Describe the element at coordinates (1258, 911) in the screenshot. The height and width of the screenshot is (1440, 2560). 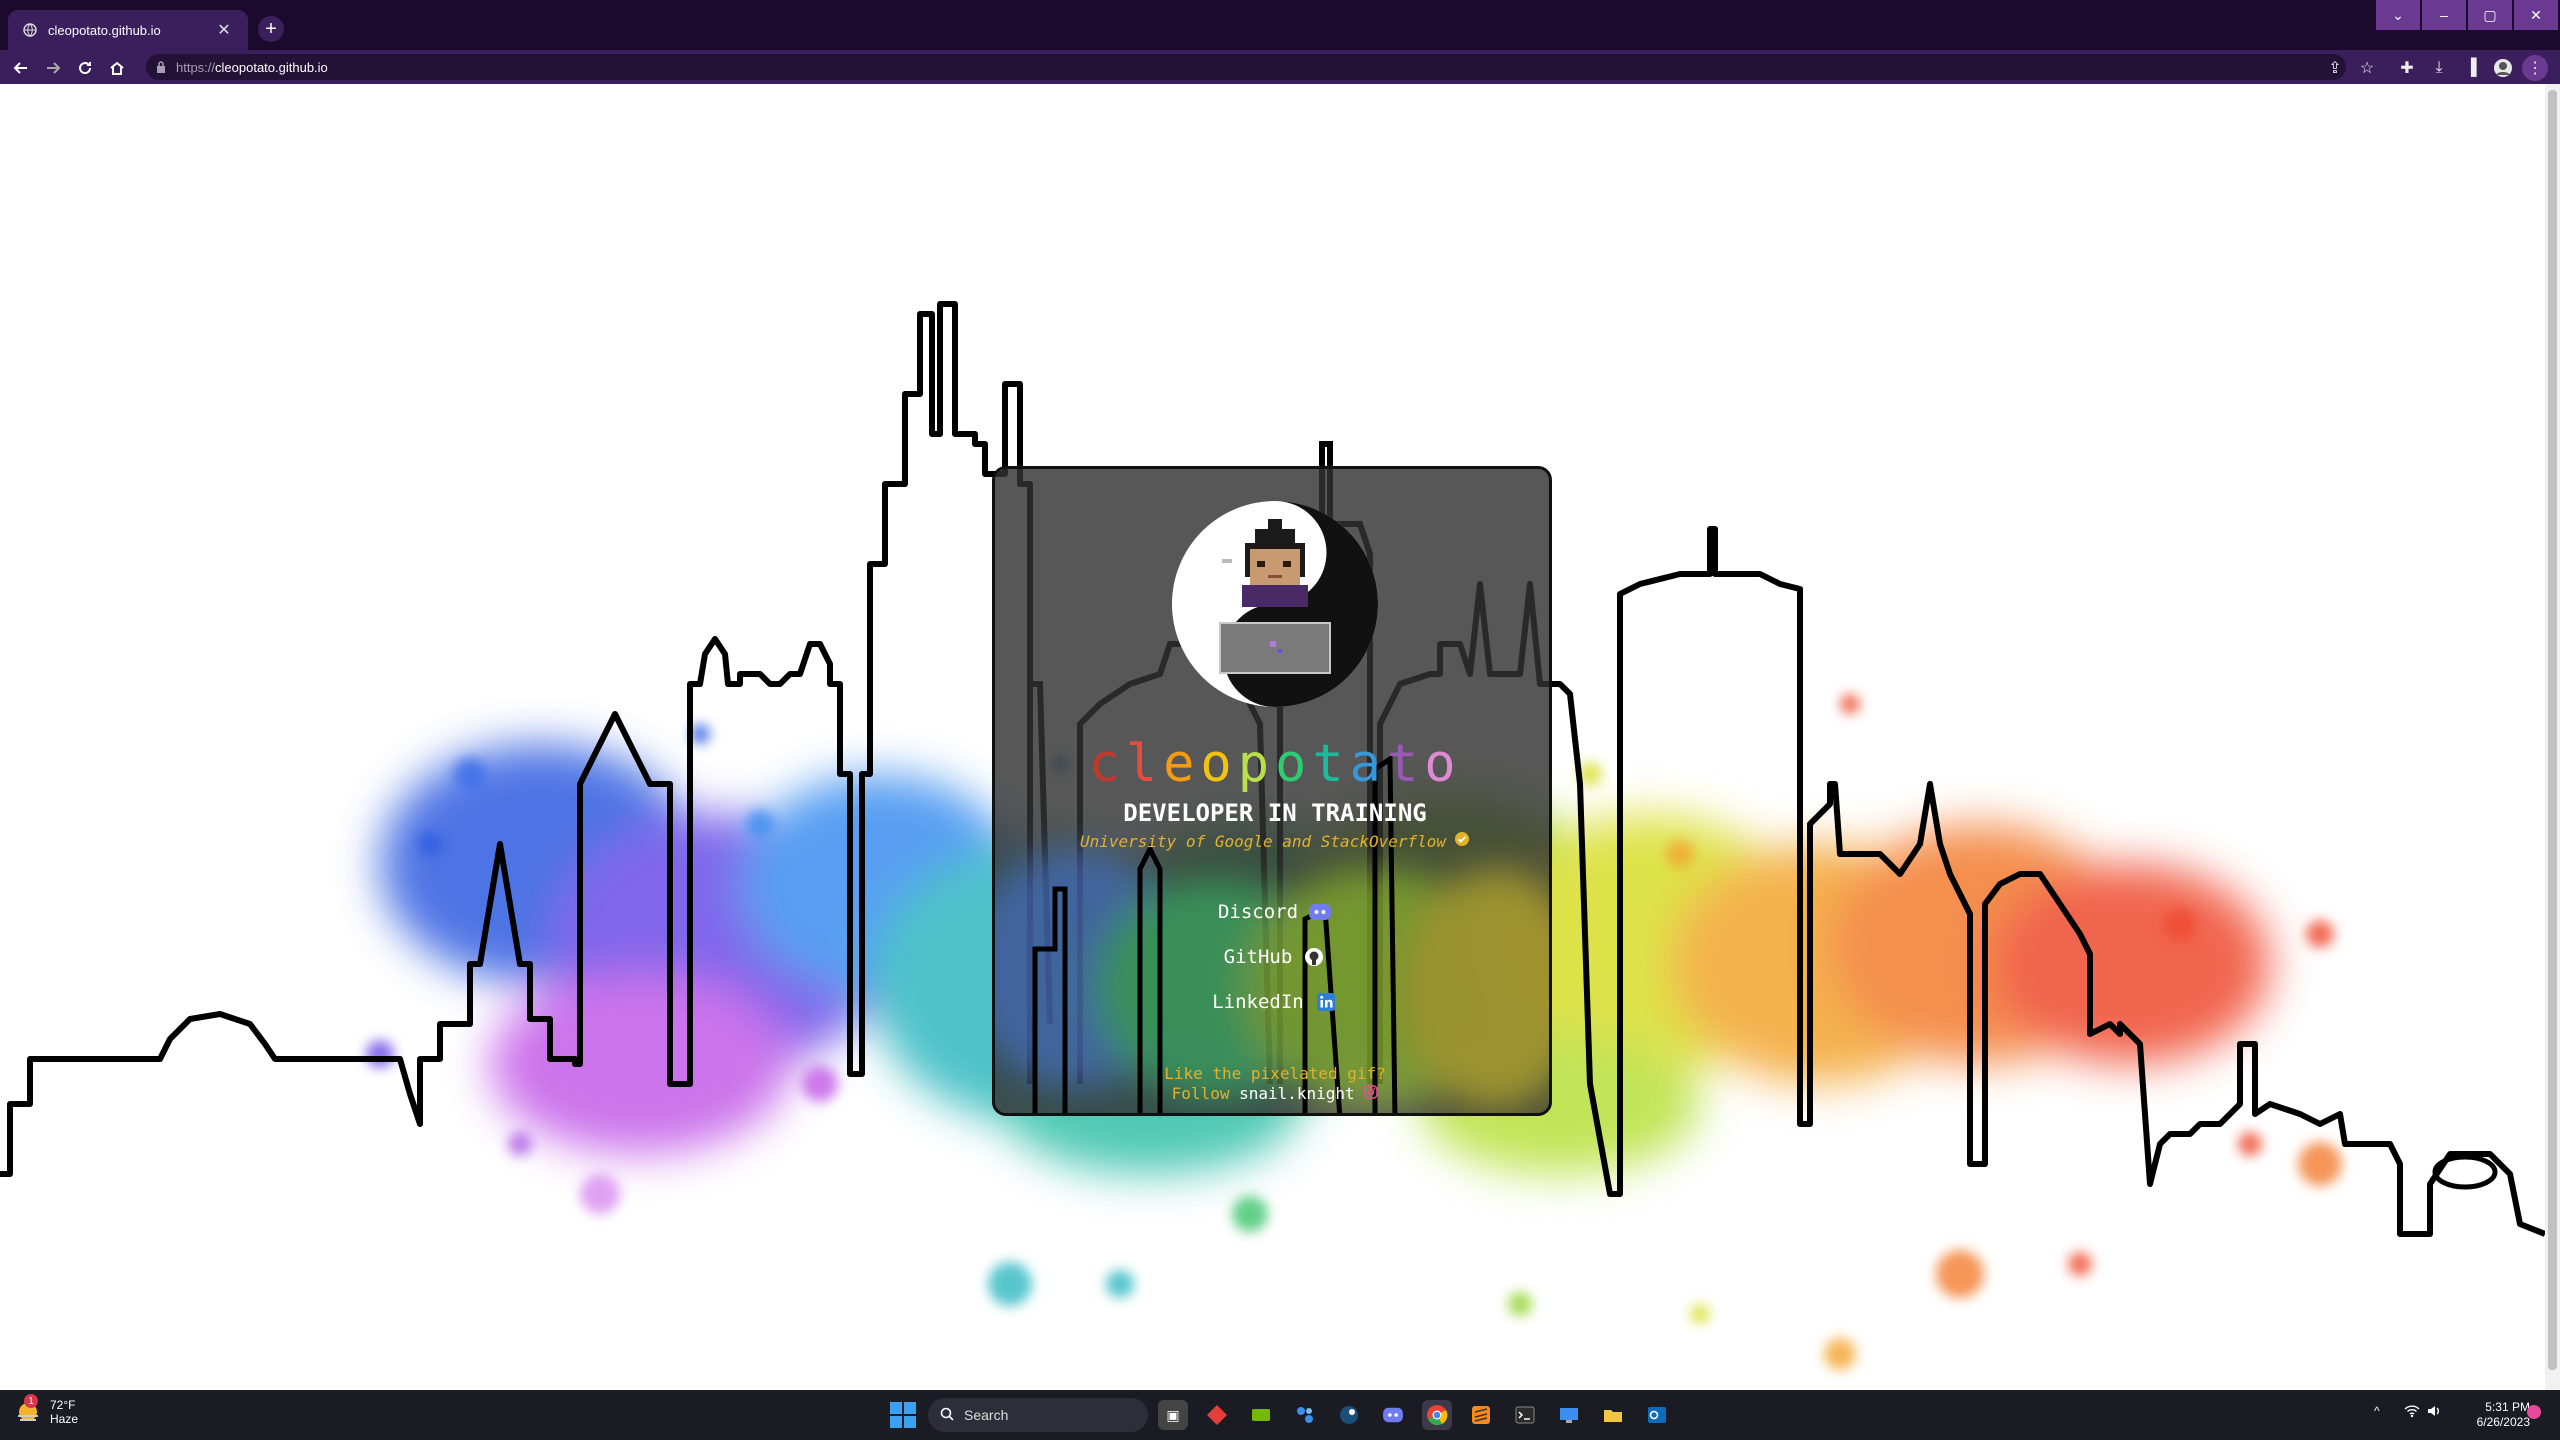
I see `discord-link-label: Discord` at that location.